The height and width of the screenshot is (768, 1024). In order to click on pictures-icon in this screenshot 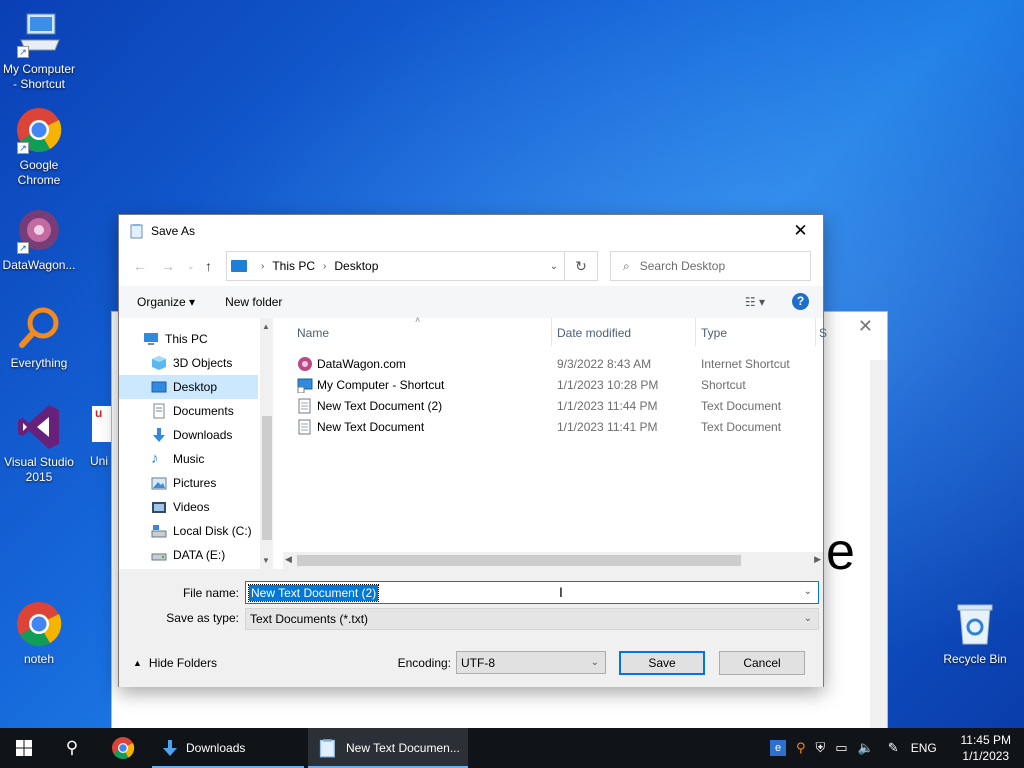, I will do `click(159, 483)`.